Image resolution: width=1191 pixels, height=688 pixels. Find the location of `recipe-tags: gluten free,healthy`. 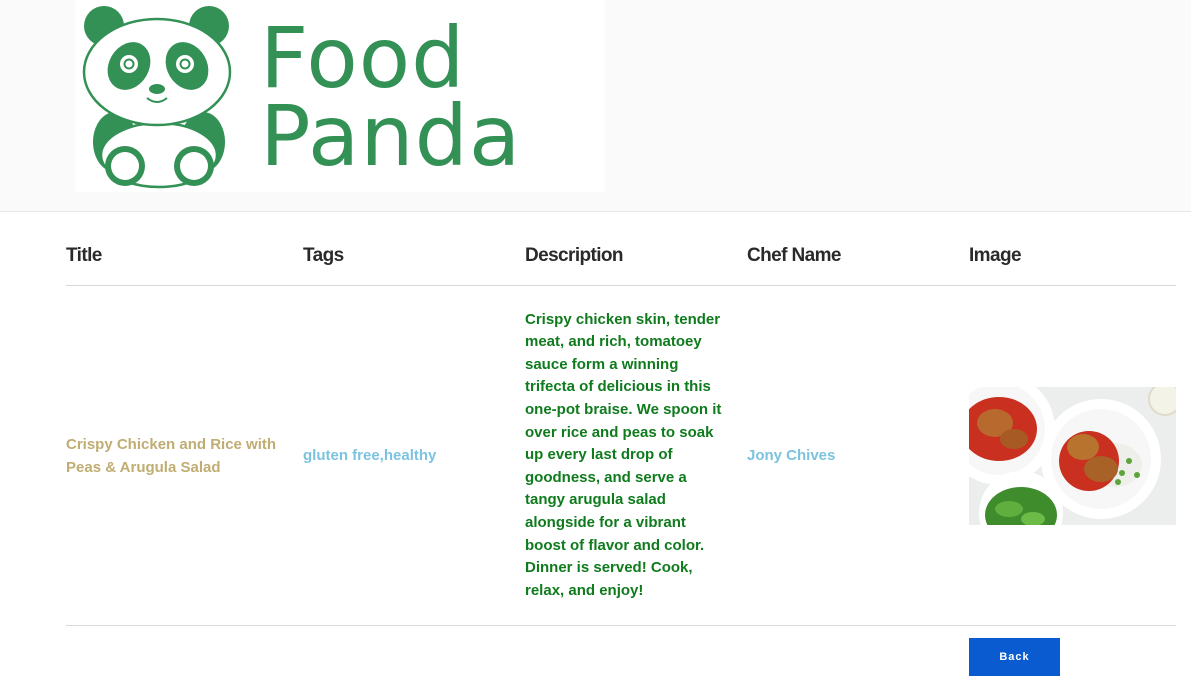

recipe-tags: gluten free,healthy is located at coordinates (370, 455).